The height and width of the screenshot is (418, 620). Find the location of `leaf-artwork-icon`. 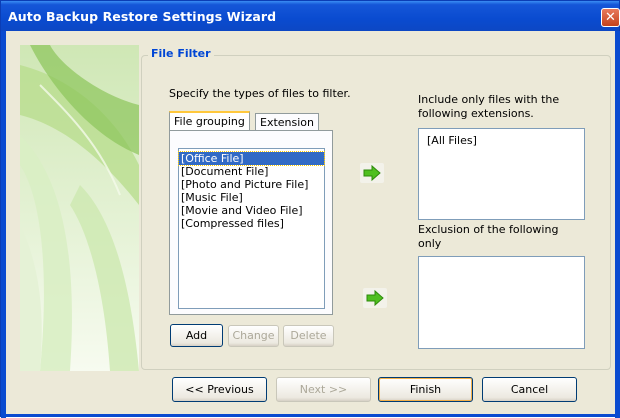

leaf-artwork-icon is located at coordinates (79, 208).